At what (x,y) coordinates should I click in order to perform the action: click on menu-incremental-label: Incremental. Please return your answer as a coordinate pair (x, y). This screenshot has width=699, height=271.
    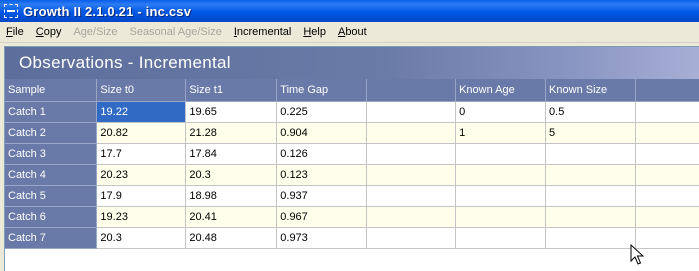
    Looking at the image, I should click on (262, 32).